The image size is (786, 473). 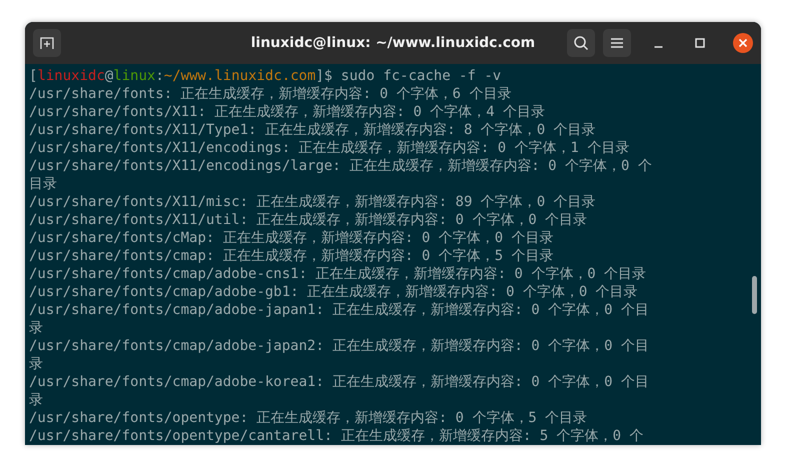 I want to click on command-text: sudo fc-cache -f -v, so click(x=421, y=76).